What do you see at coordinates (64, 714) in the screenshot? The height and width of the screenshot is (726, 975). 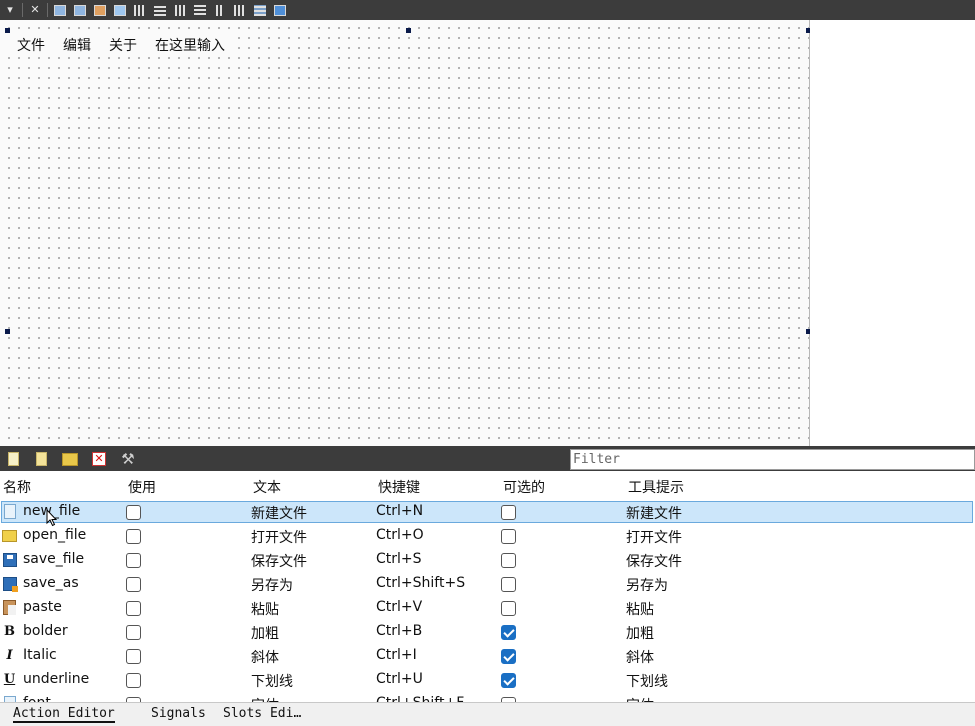 I see `tab-action-editor: Action Editor` at bounding box center [64, 714].